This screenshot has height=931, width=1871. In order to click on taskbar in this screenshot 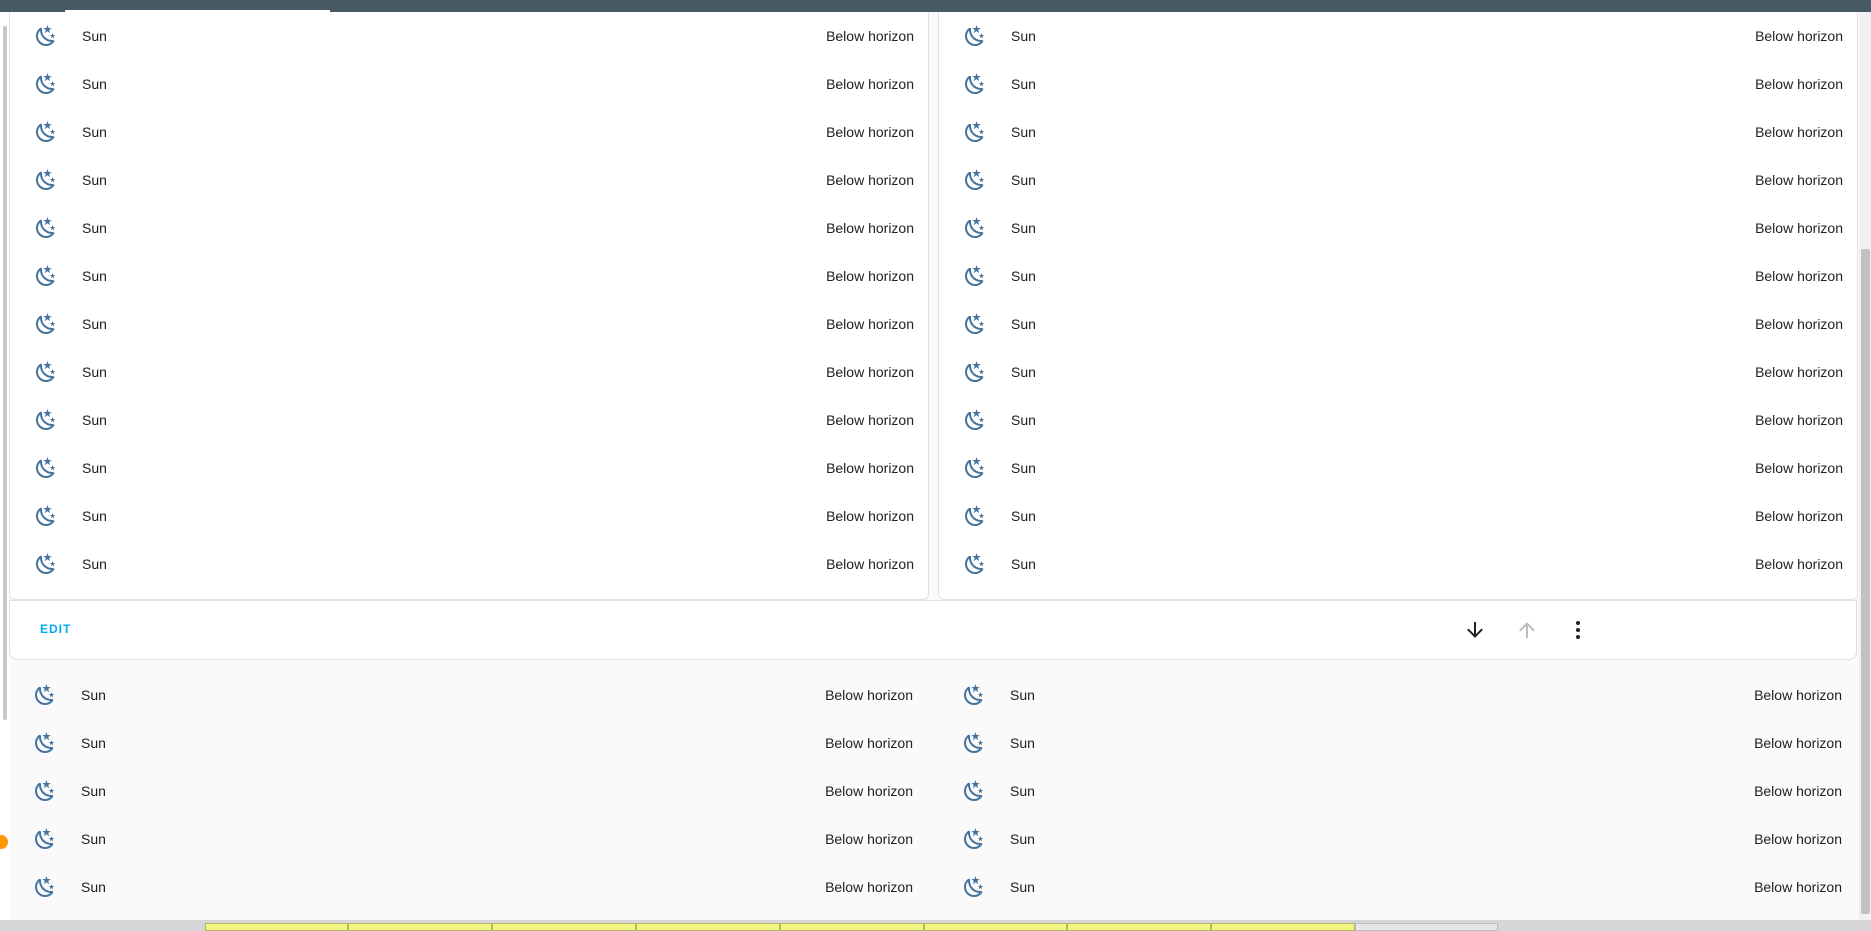, I will do `click(935, 925)`.